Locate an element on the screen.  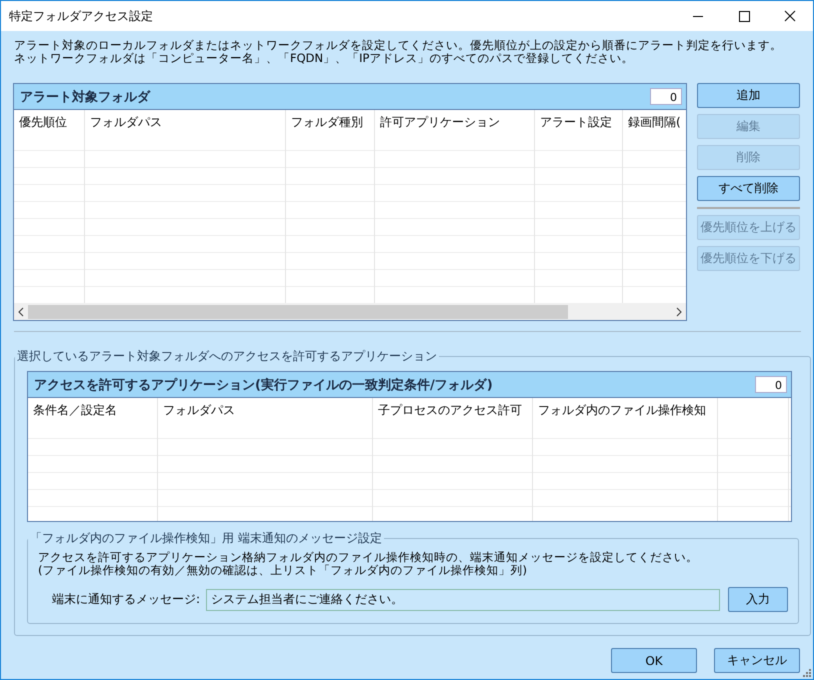
ok-button: OK is located at coordinates (654, 660).